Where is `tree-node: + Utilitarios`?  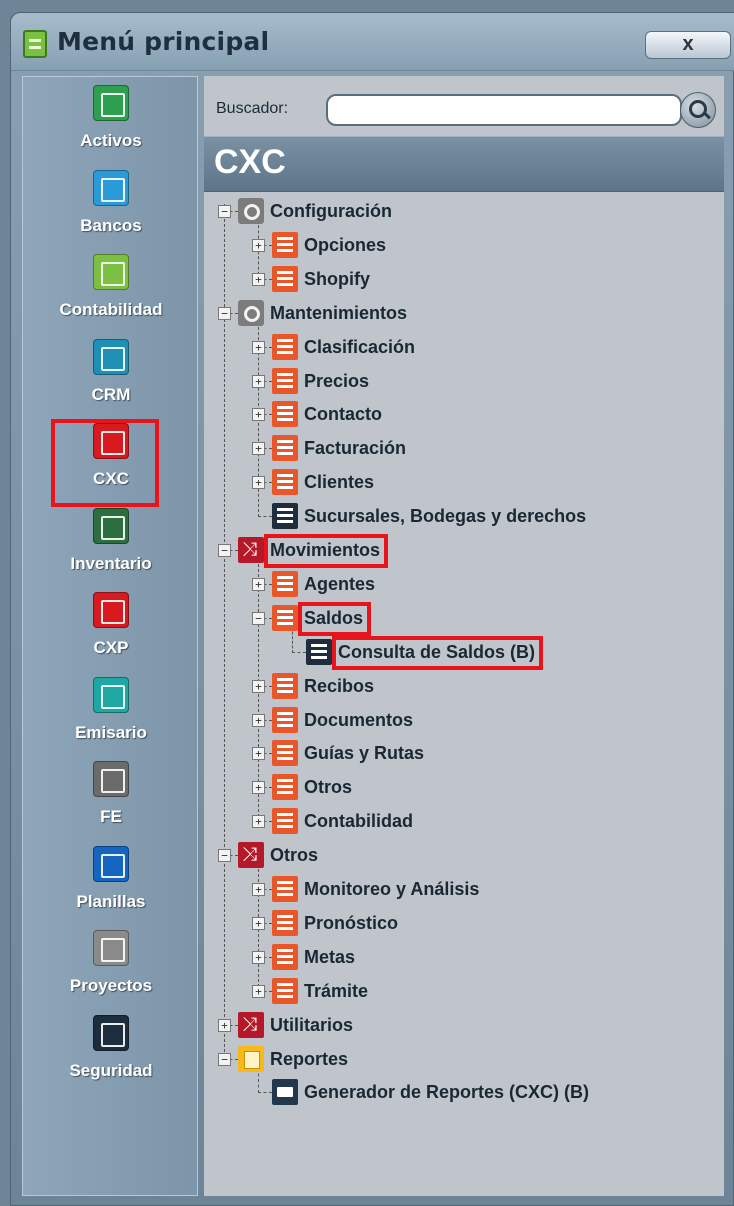 tree-node: + Utilitarios is located at coordinates (464, 1025).